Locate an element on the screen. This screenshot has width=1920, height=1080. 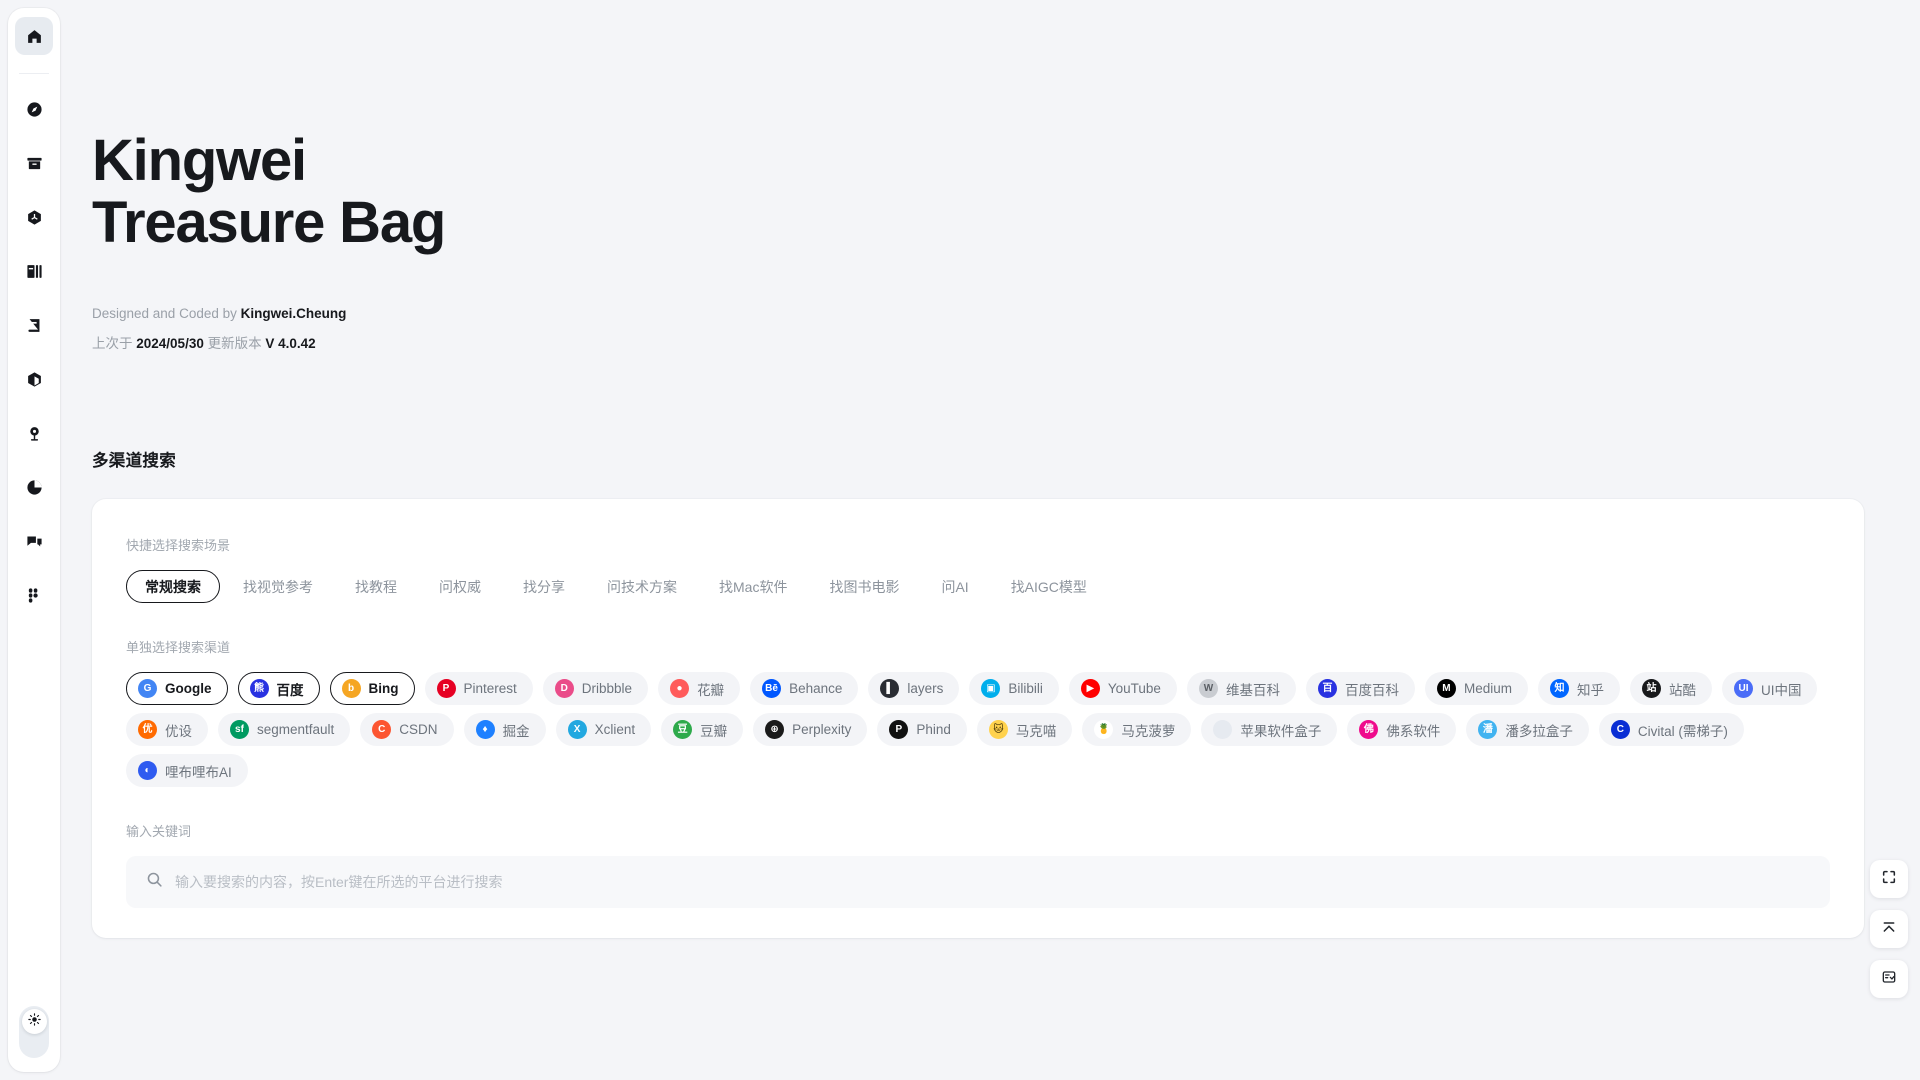
channel-chip: b Bing is located at coordinates (372, 688).